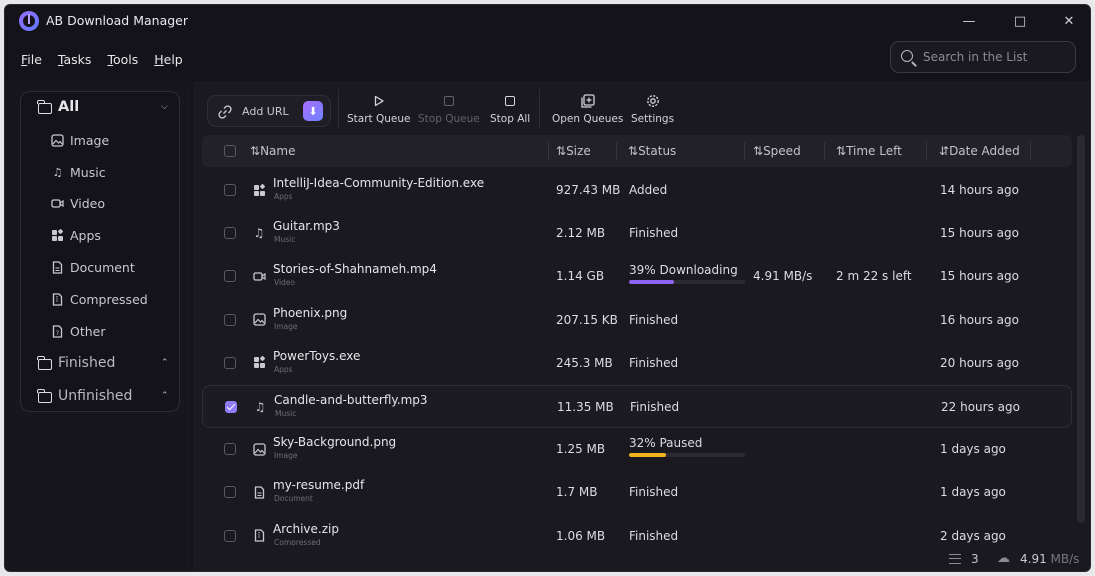 Image resolution: width=1095 pixels, height=576 pixels. I want to click on status-bar: 3 ☁ 4.91 MB/s, so click(641, 558).